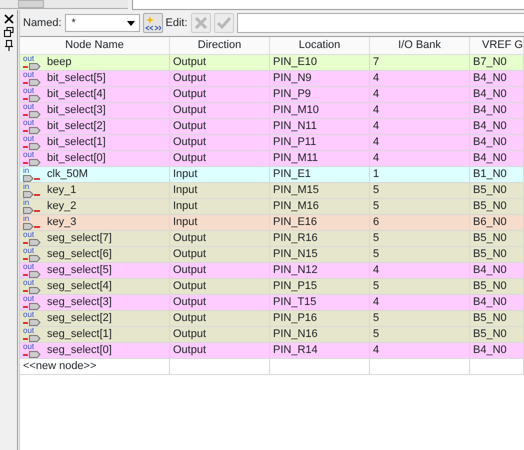 This screenshot has width=524, height=450. What do you see at coordinates (79, 334) in the screenshot?
I see `node-name: seg_select[1]` at bounding box center [79, 334].